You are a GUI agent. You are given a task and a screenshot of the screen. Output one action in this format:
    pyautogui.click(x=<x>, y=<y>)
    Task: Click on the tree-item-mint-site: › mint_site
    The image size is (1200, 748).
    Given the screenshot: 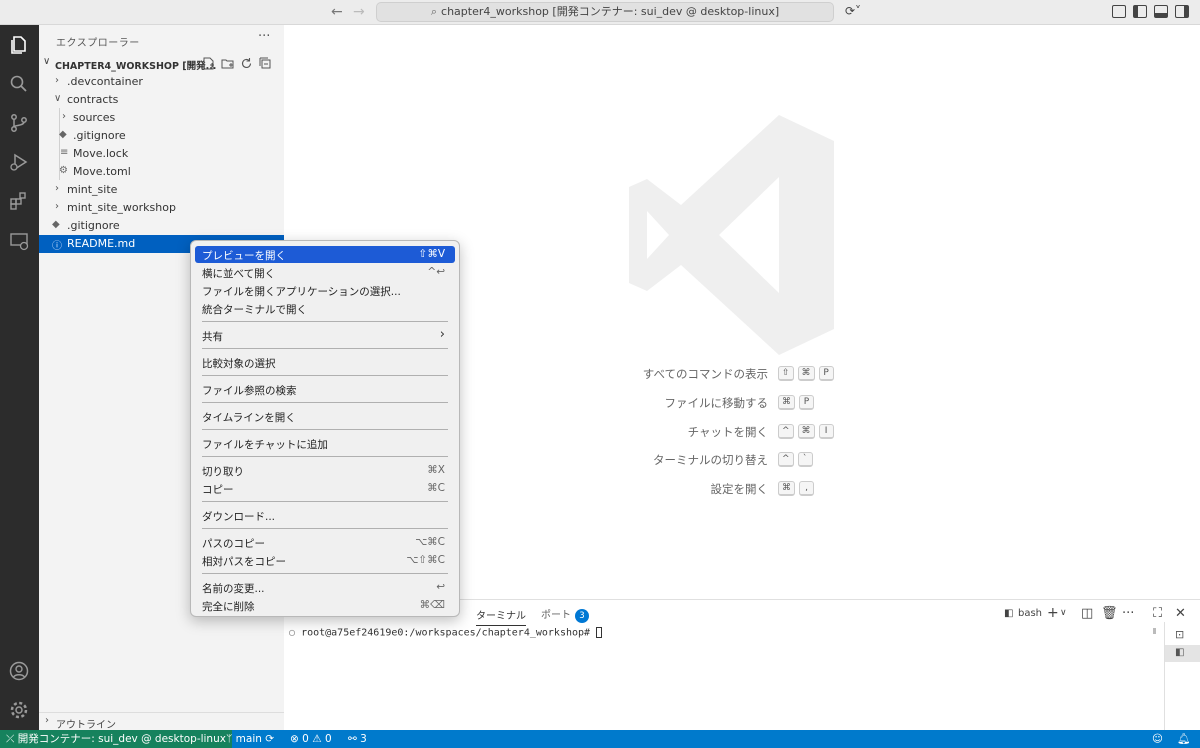 What is the action you would take?
    pyautogui.click(x=161, y=190)
    